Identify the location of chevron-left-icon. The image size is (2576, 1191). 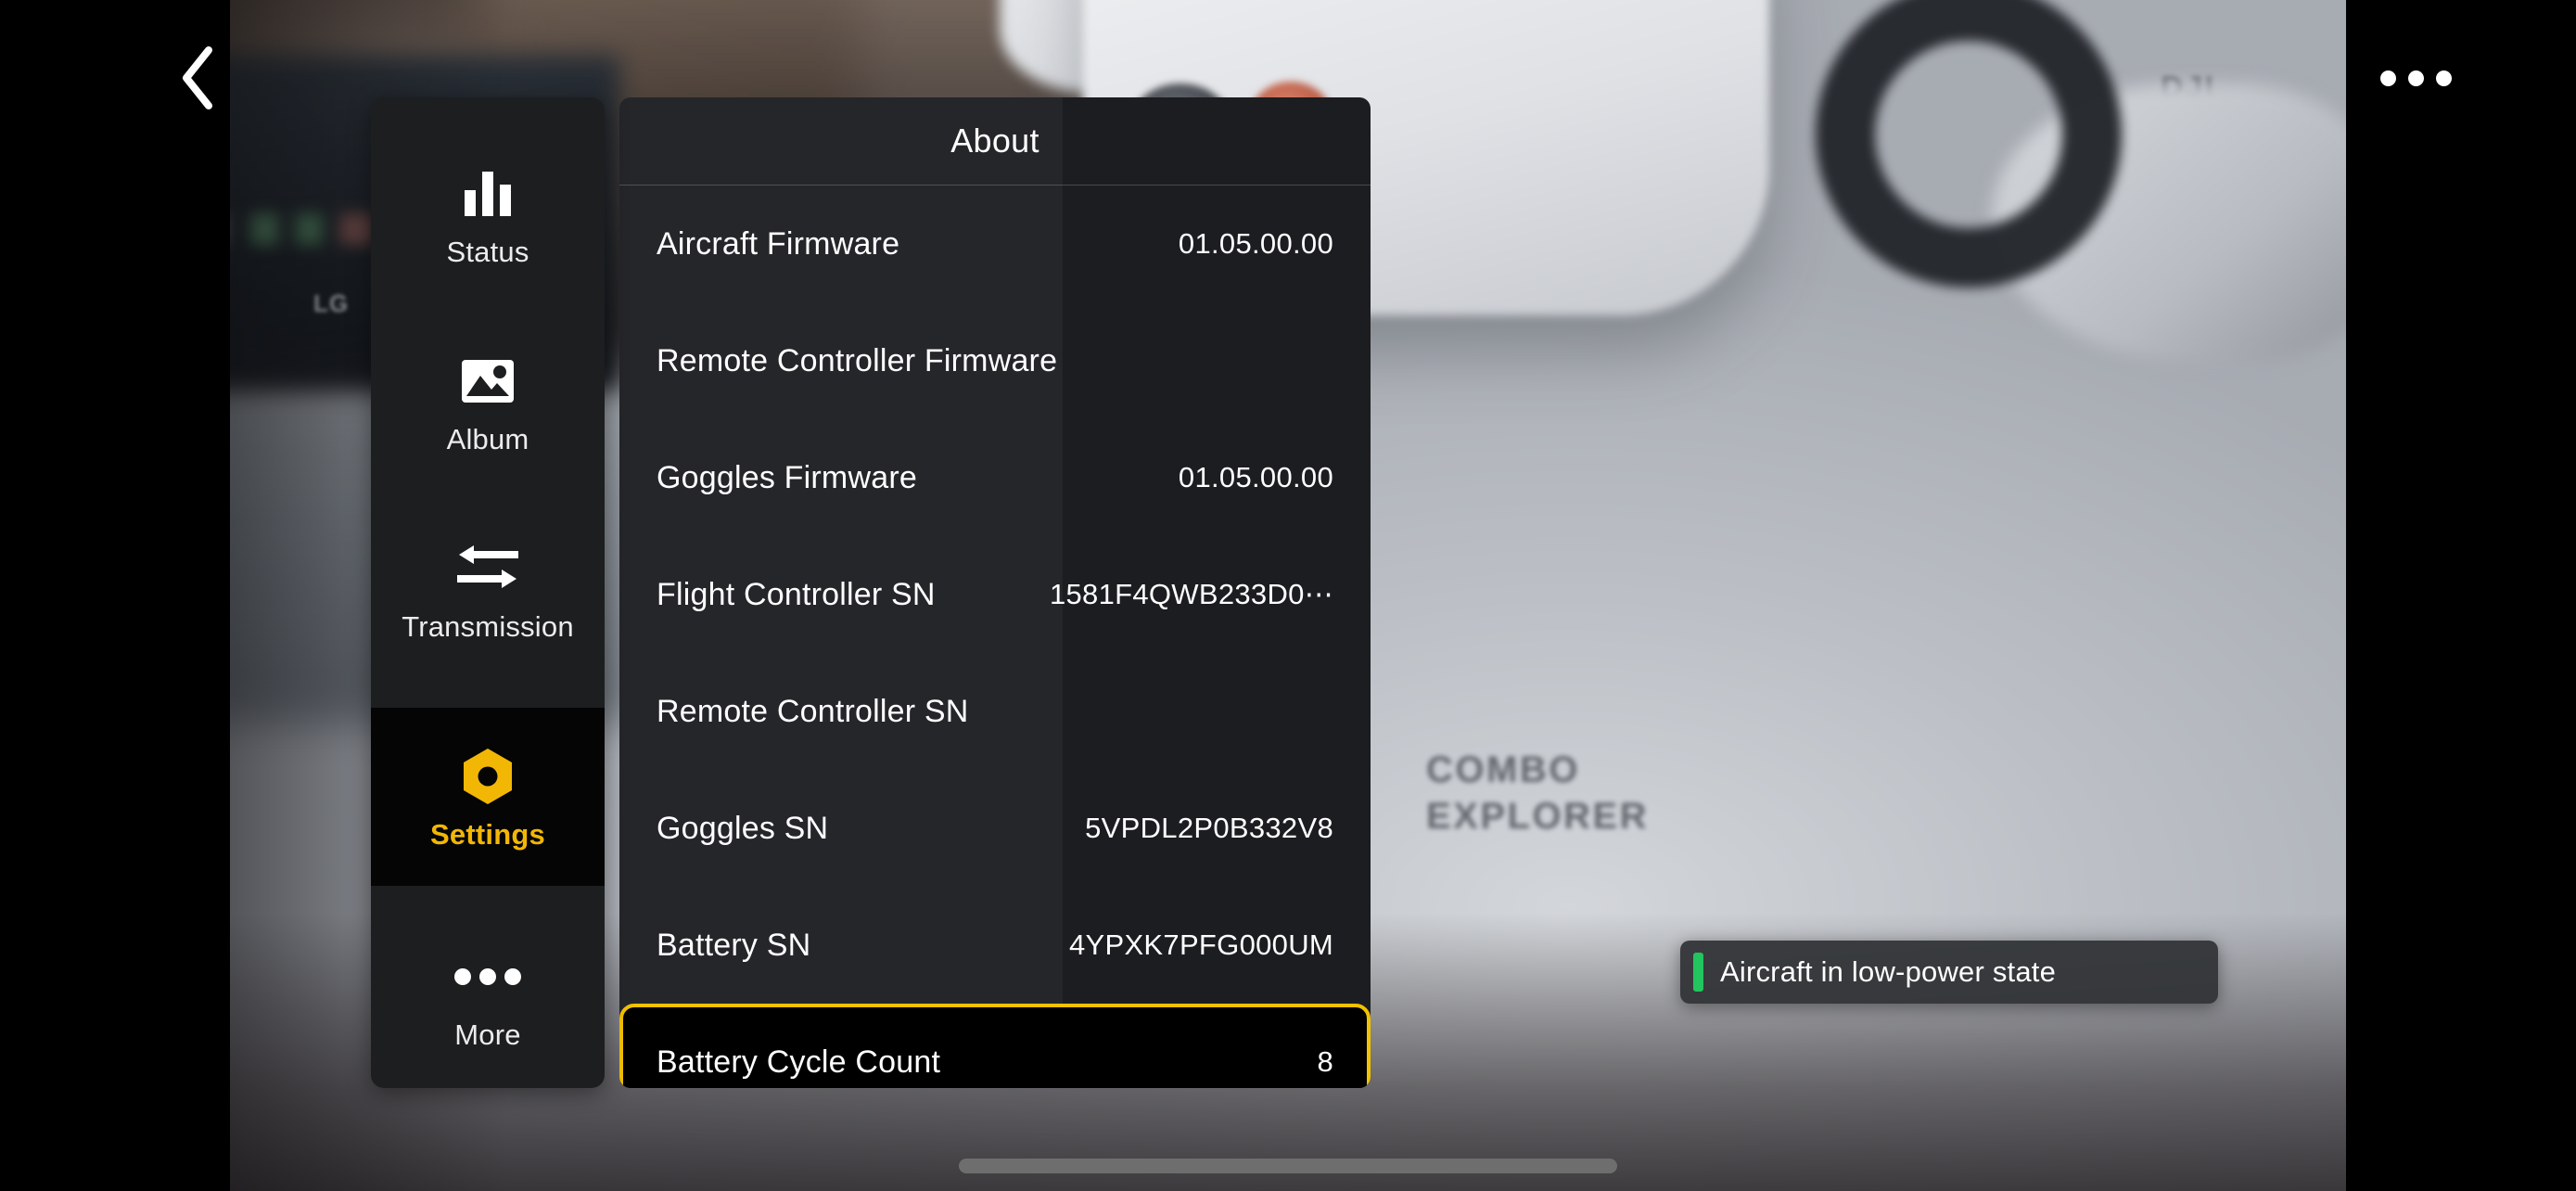
(197, 78).